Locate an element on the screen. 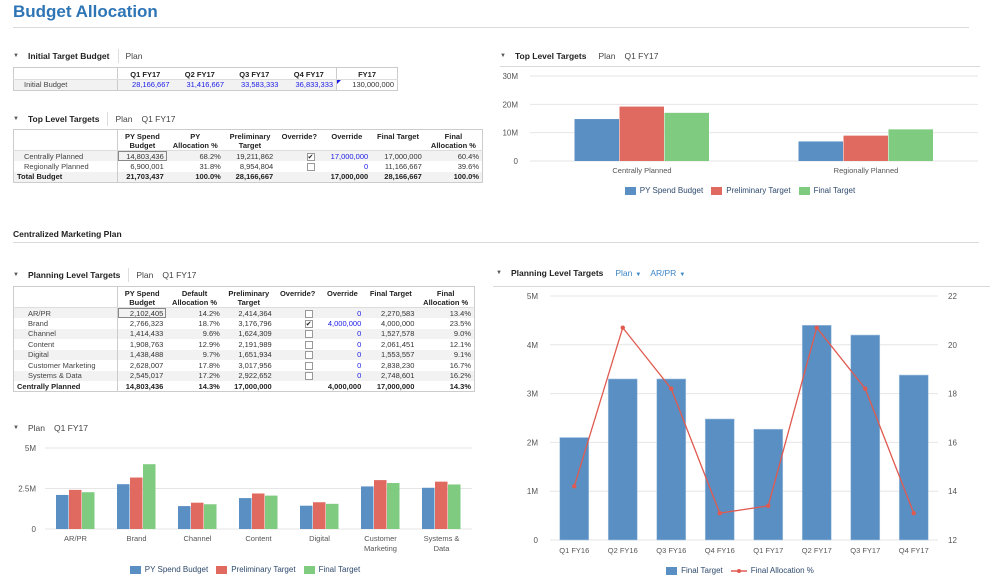 This screenshot has height=579, width=999. planning-level-chart-header: ▼ Planning Level Targets Plan ▼ AR/PR ▼ is located at coordinates (595, 273).